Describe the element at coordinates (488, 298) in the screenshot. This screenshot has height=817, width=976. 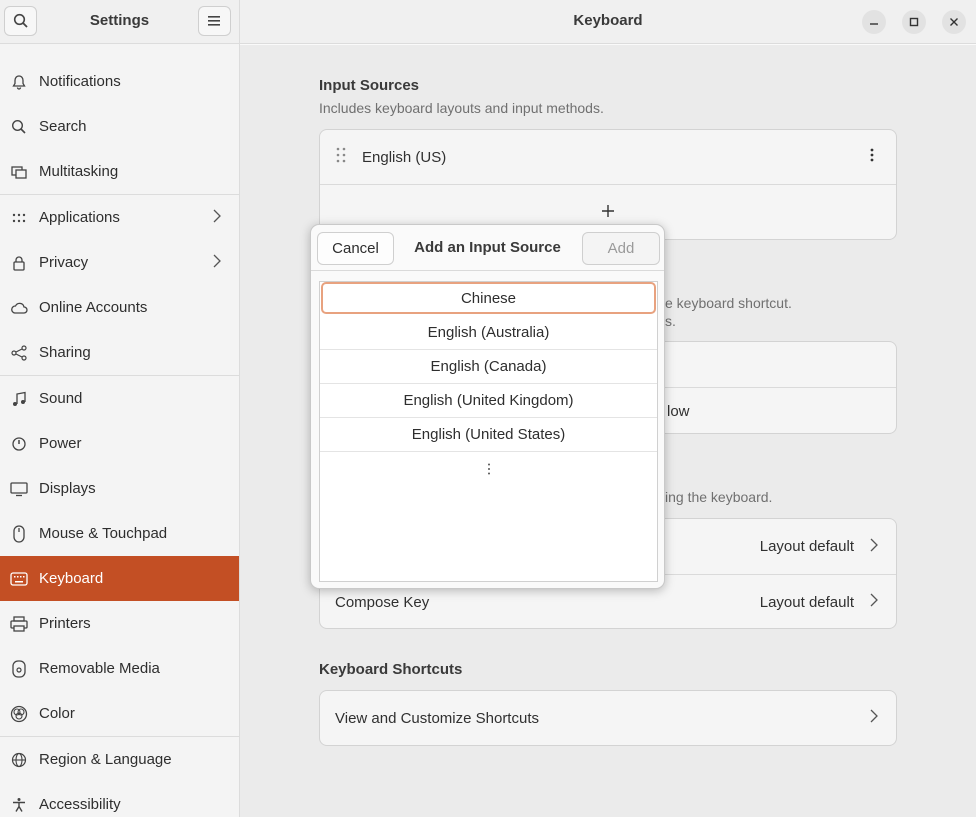
I see `language-item-chinese: Chinese` at that location.